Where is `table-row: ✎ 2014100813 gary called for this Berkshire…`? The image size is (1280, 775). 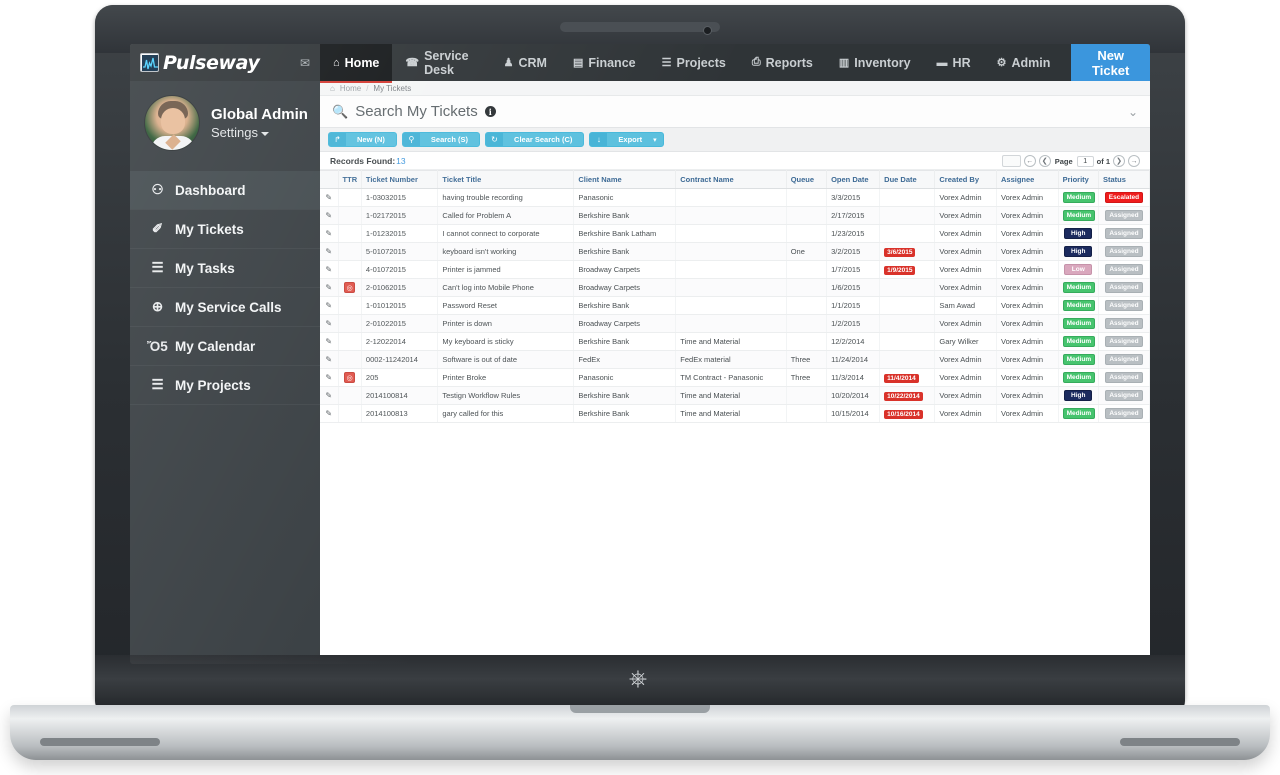 table-row: ✎ 2014100813 gary called for this Berkshire… is located at coordinates (735, 413).